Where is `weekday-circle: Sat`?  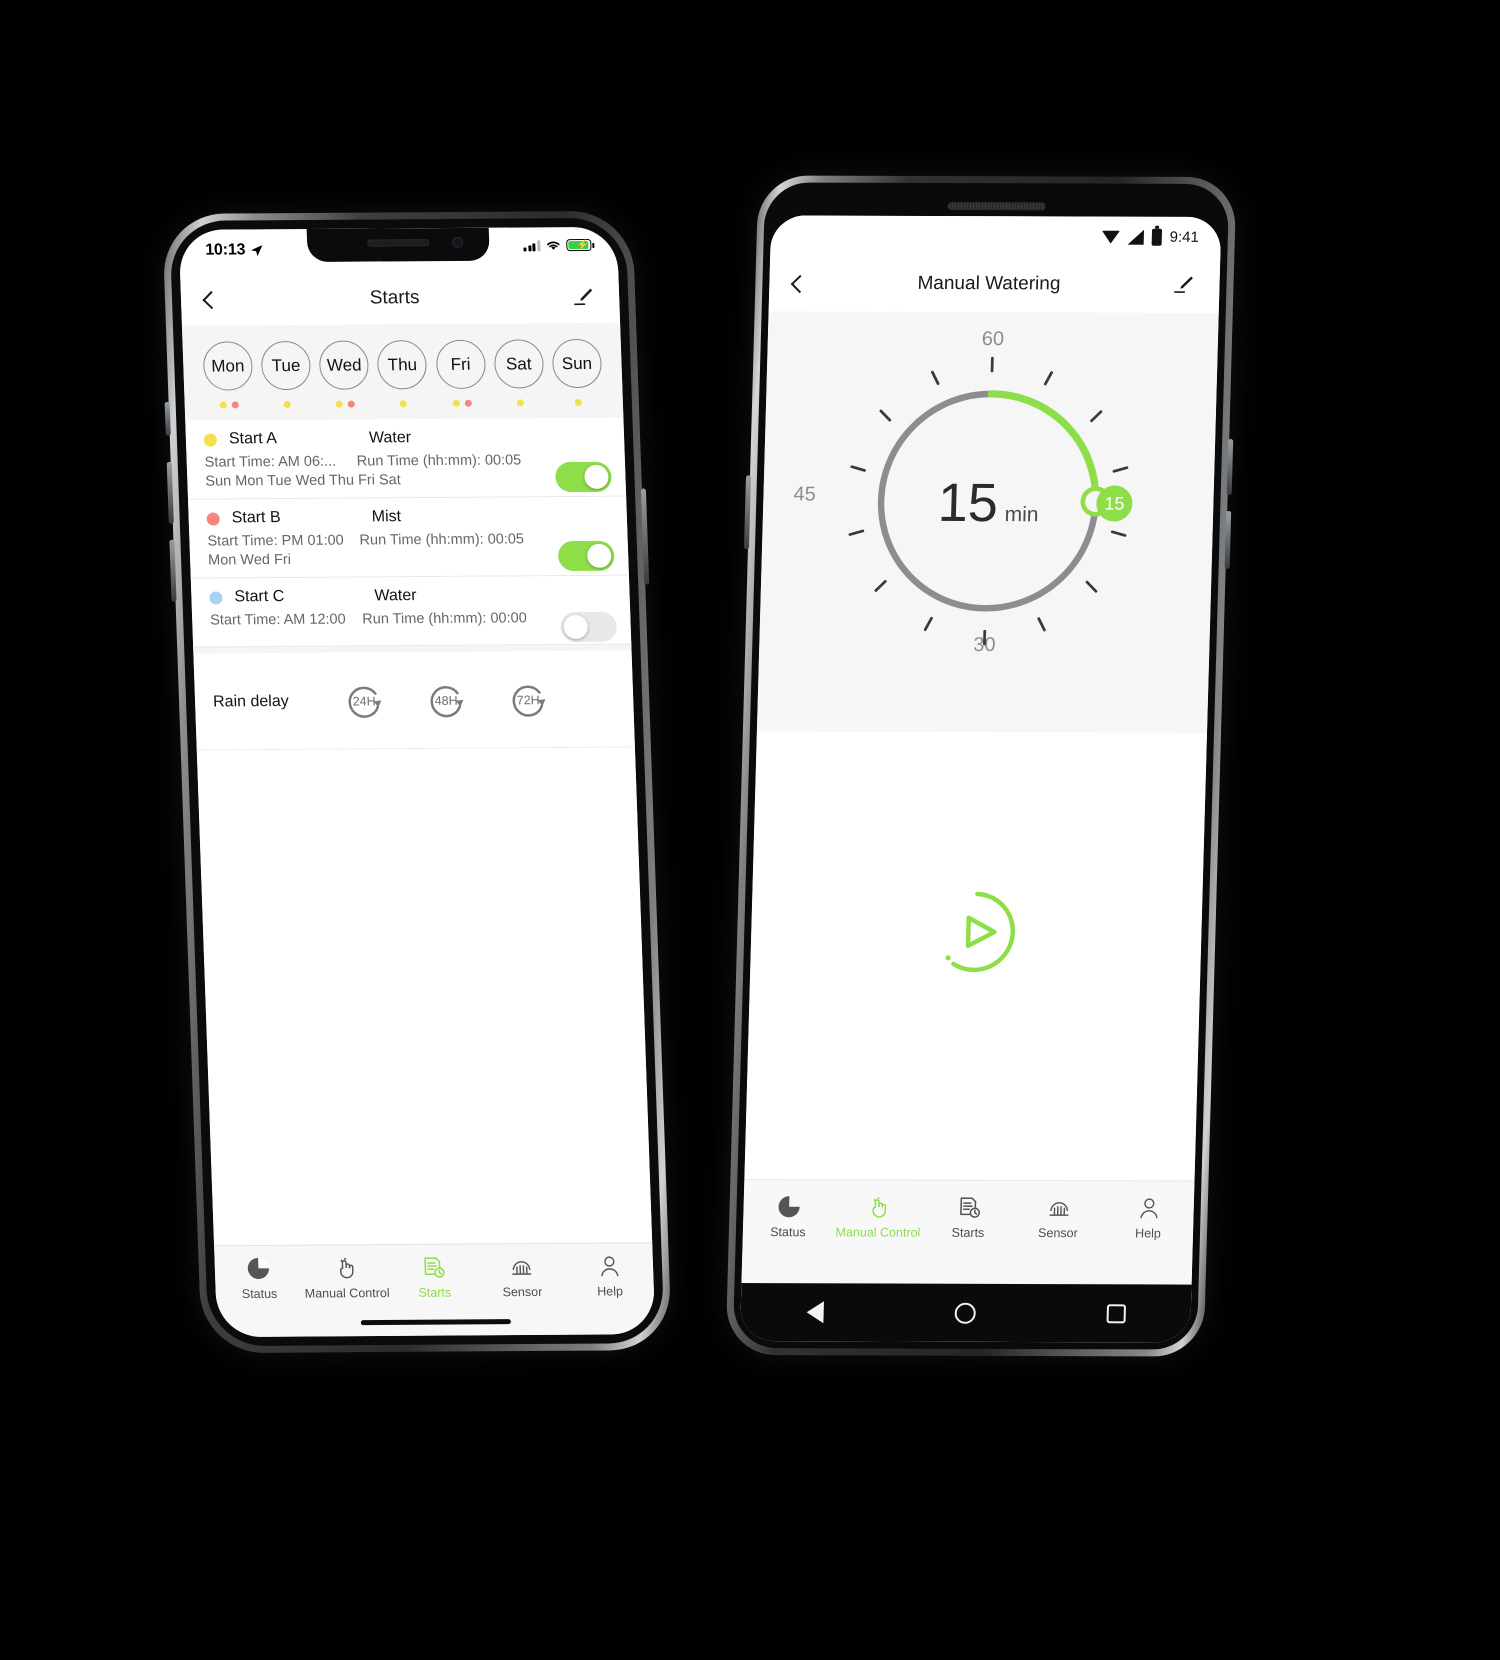
weekday-circle: Sat is located at coordinates (519, 364).